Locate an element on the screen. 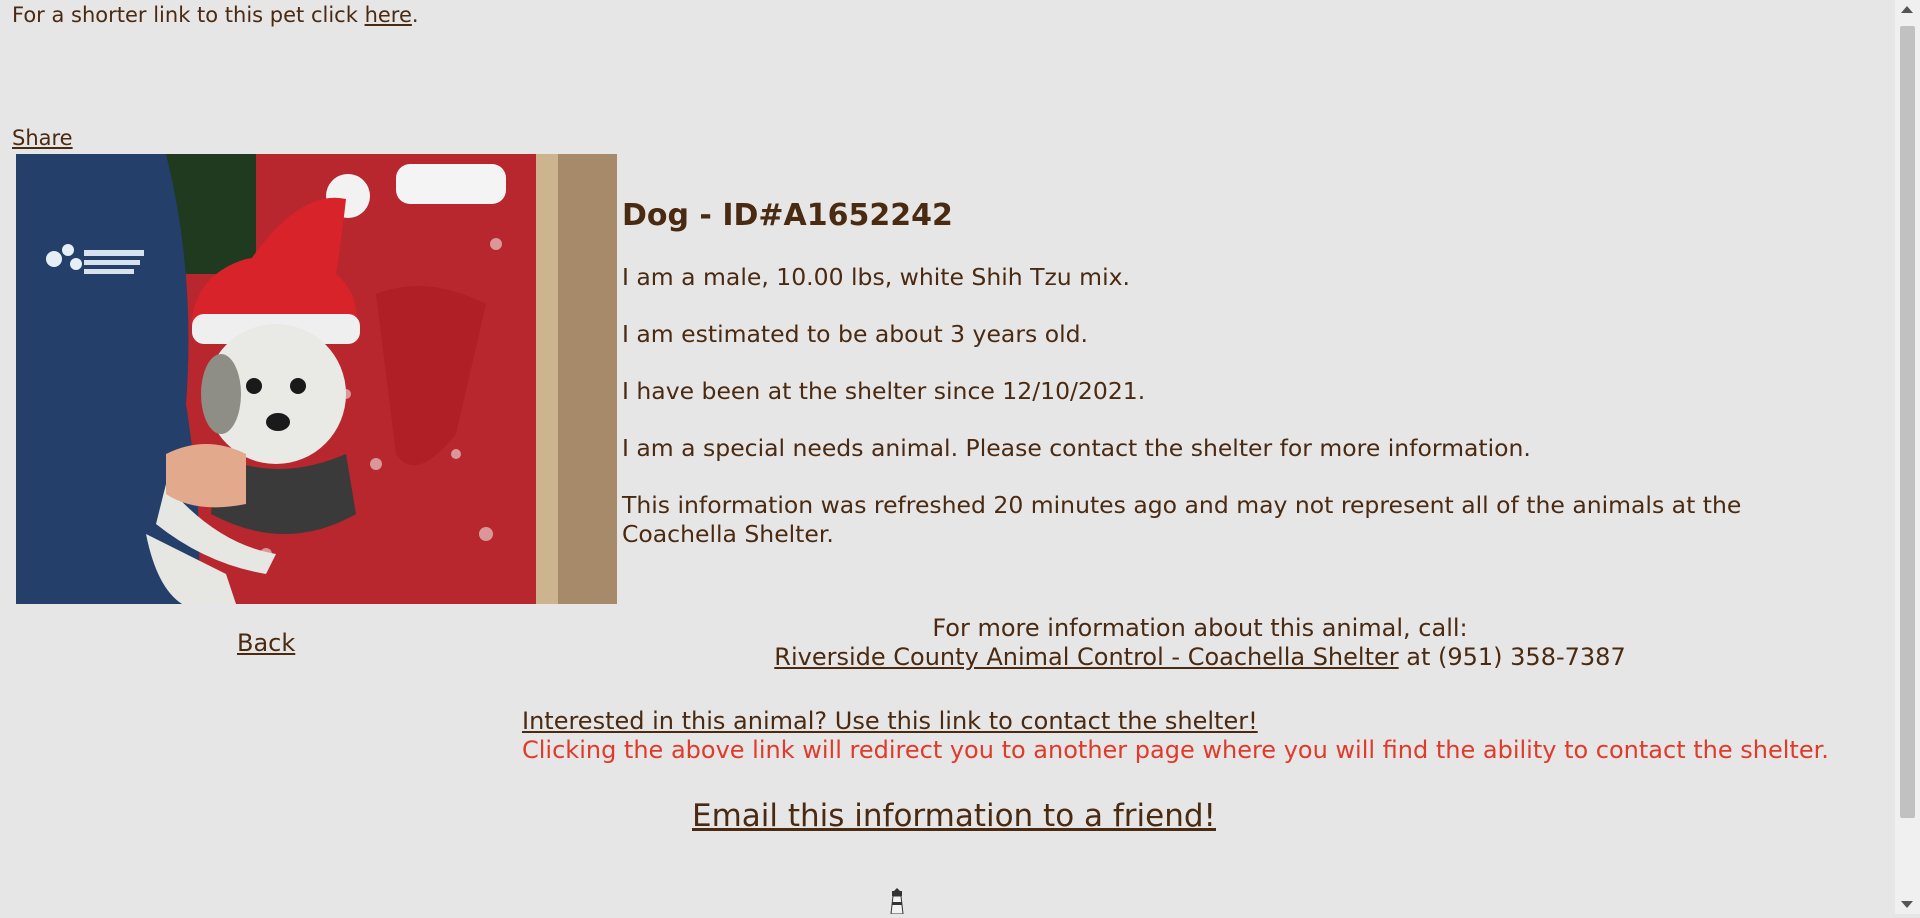 The height and width of the screenshot is (918, 1920). lighthouse-icon is located at coordinates (897, 901).